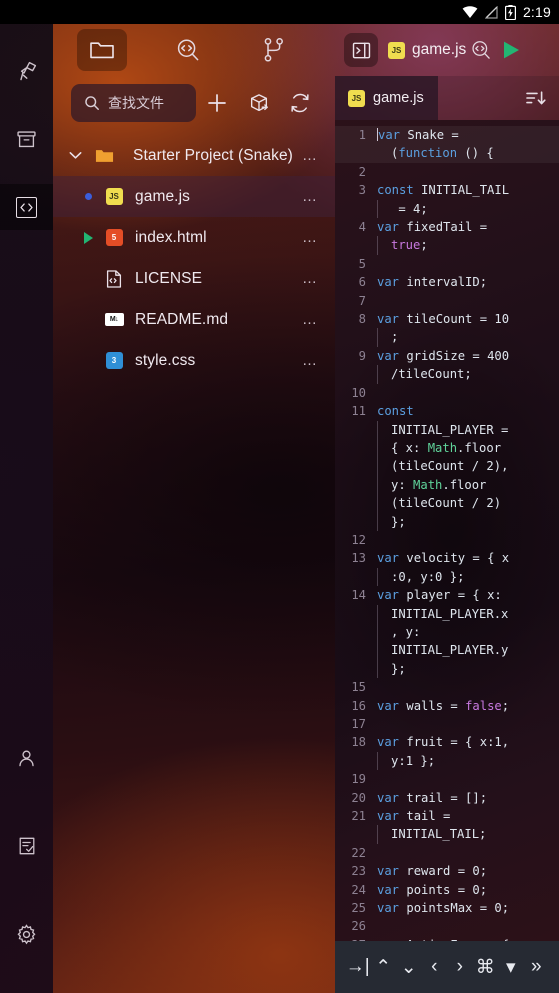 This screenshot has width=559, height=993. What do you see at coordinates (114, 319) in the screenshot?
I see `md-badge: M↓` at bounding box center [114, 319].